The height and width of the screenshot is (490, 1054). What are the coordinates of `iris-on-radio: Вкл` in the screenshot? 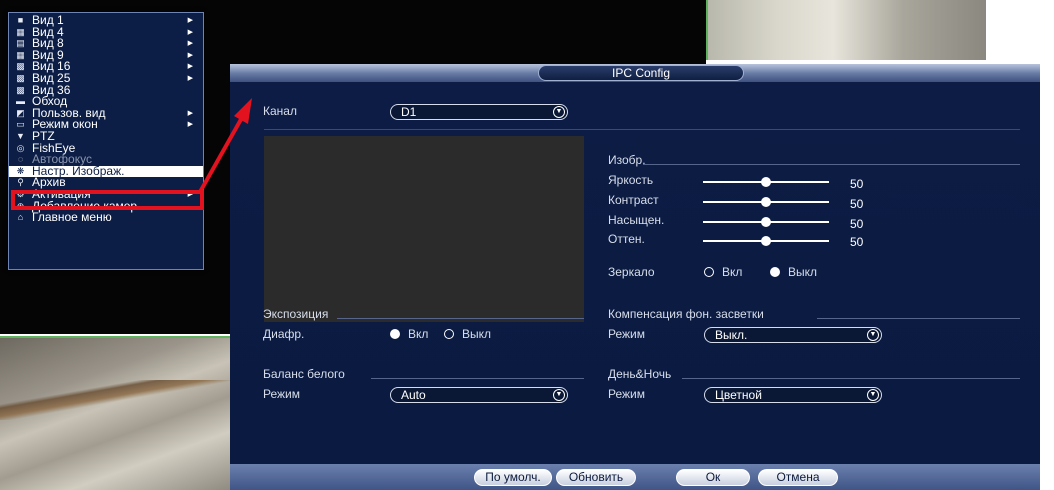 It's located at (409, 334).